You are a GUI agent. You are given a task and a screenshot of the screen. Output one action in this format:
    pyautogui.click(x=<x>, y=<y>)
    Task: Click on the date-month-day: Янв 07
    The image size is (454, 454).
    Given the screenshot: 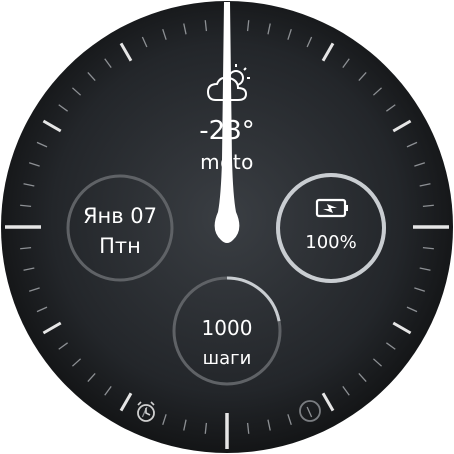 What is the action you would take?
    pyautogui.click(x=120, y=216)
    